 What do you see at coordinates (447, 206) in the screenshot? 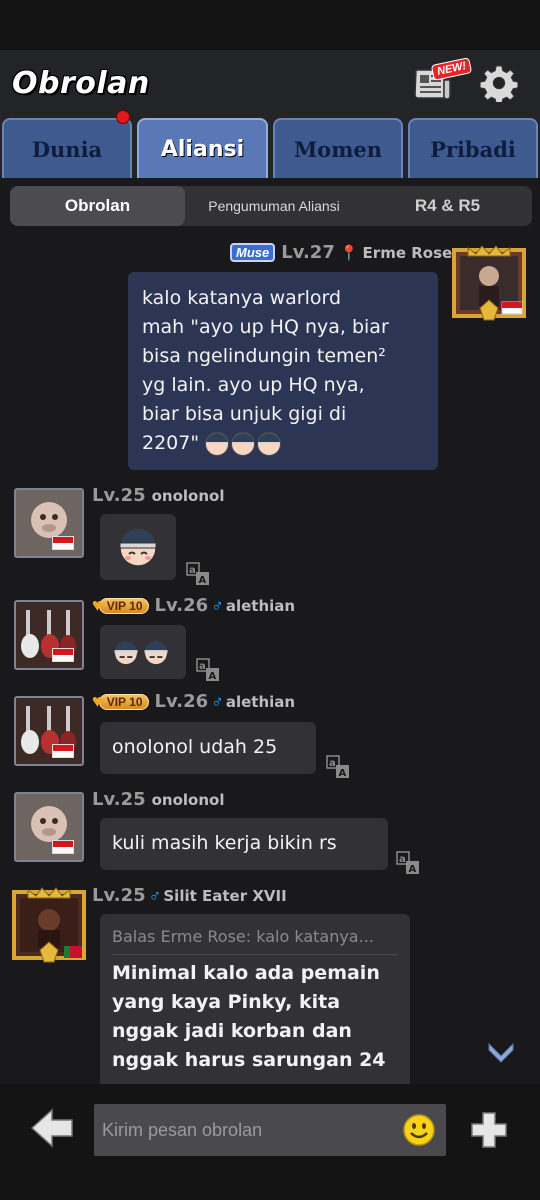
I see `subtab-r4-r5: R4 & R5` at bounding box center [447, 206].